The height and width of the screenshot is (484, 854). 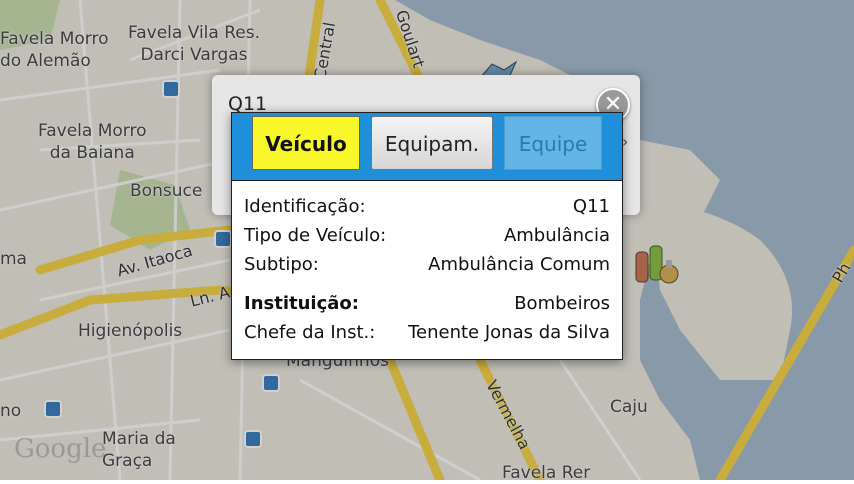 I want to click on tab-equipamentos: Equipam., so click(x=432, y=143).